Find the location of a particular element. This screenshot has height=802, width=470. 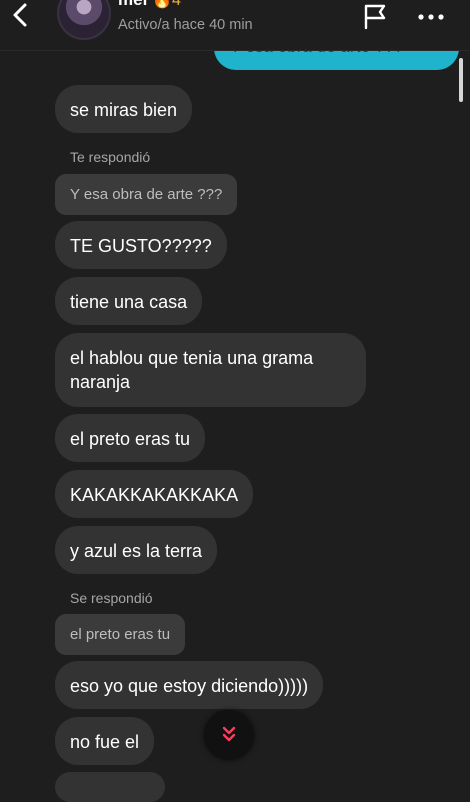

message-bubble: KAKAKKAKAKKAKA is located at coordinates (154, 494).